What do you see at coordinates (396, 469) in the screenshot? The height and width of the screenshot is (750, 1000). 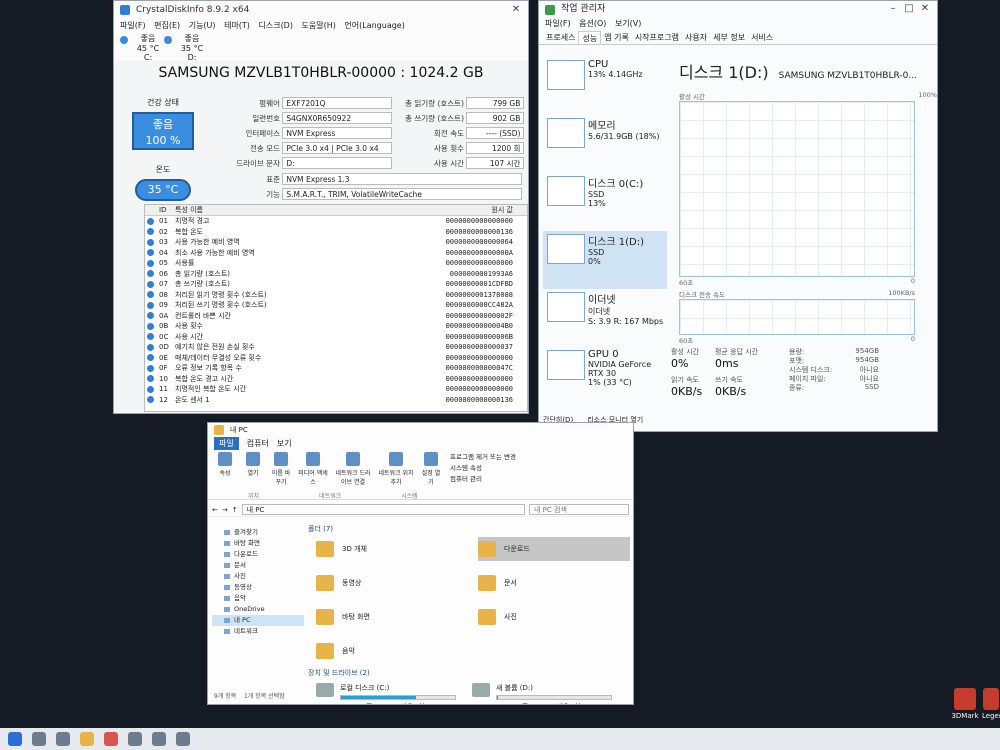 I see `add-network-location-button: 네트워크 위치 추가` at bounding box center [396, 469].